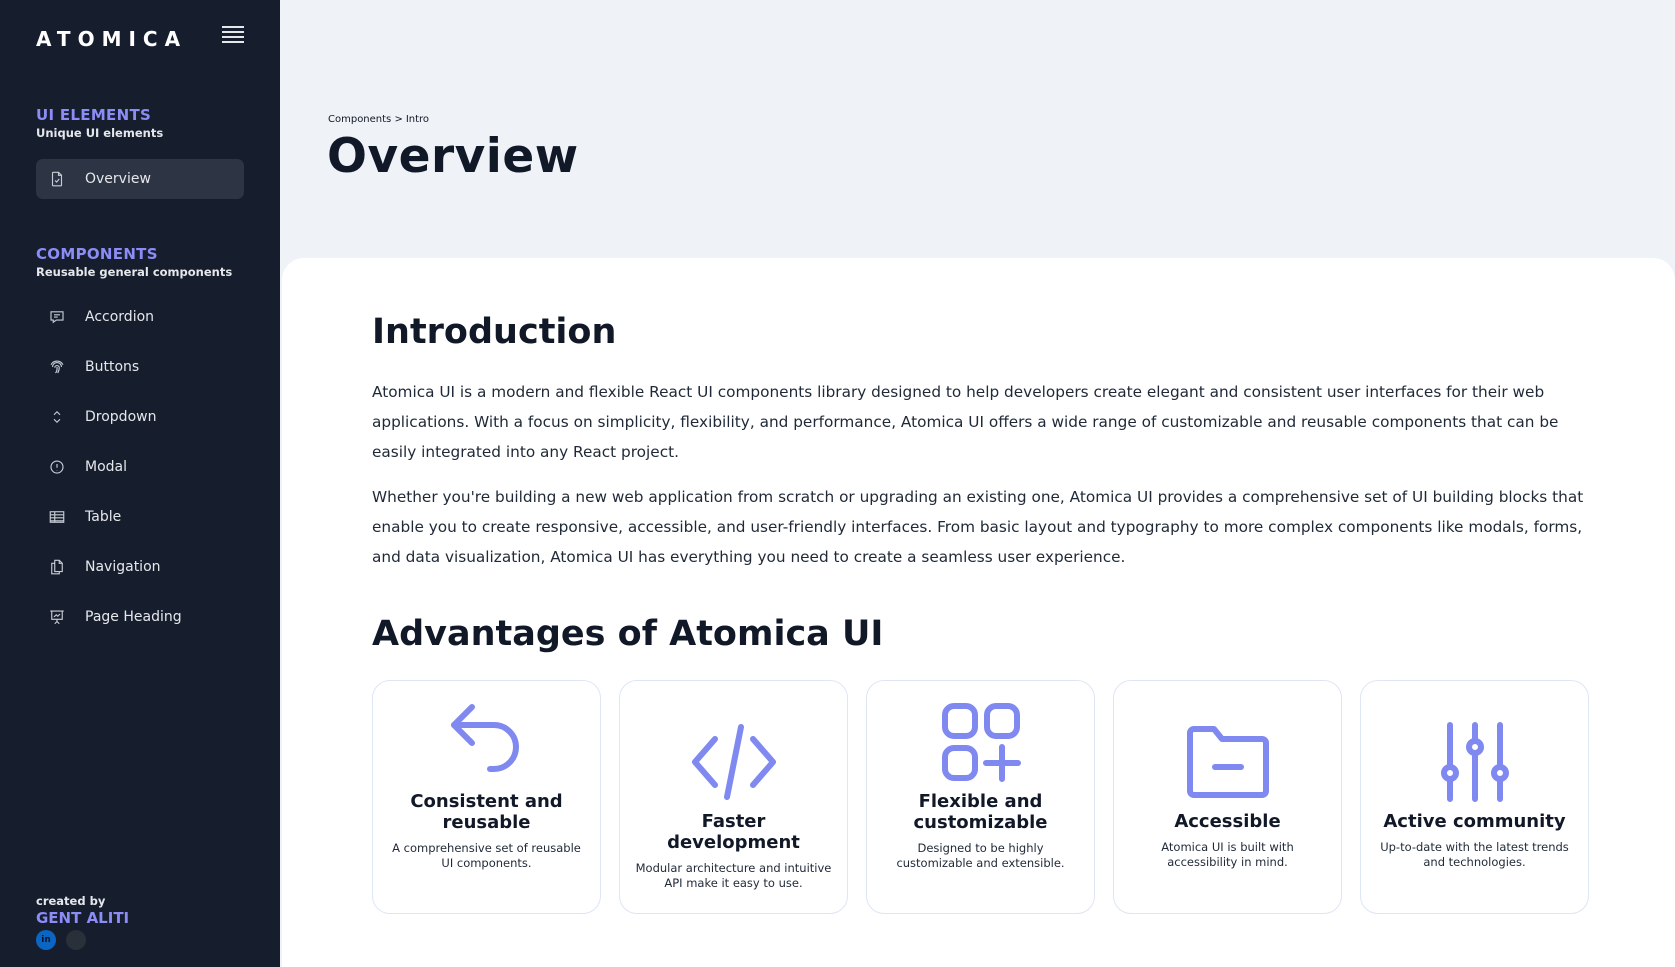 The height and width of the screenshot is (967, 1675). What do you see at coordinates (57, 317) in the screenshot?
I see `chat-bubble-icon` at bounding box center [57, 317].